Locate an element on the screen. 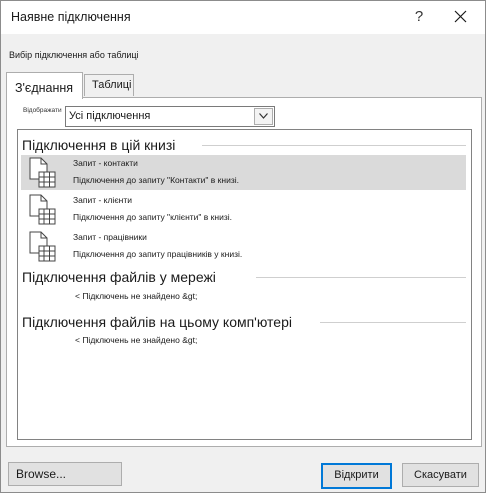 The height and width of the screenshot is (493, 486). help-button: ? is located at coordinates (419, 17).